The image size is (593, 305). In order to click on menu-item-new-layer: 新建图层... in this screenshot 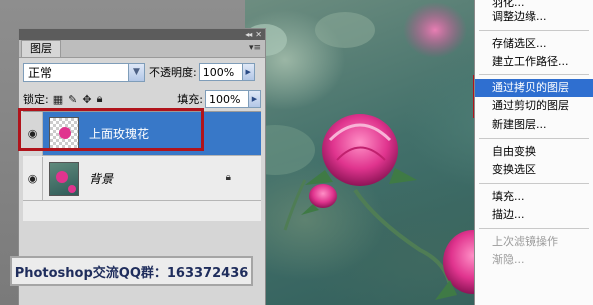, I will do `click(534, 125)`.